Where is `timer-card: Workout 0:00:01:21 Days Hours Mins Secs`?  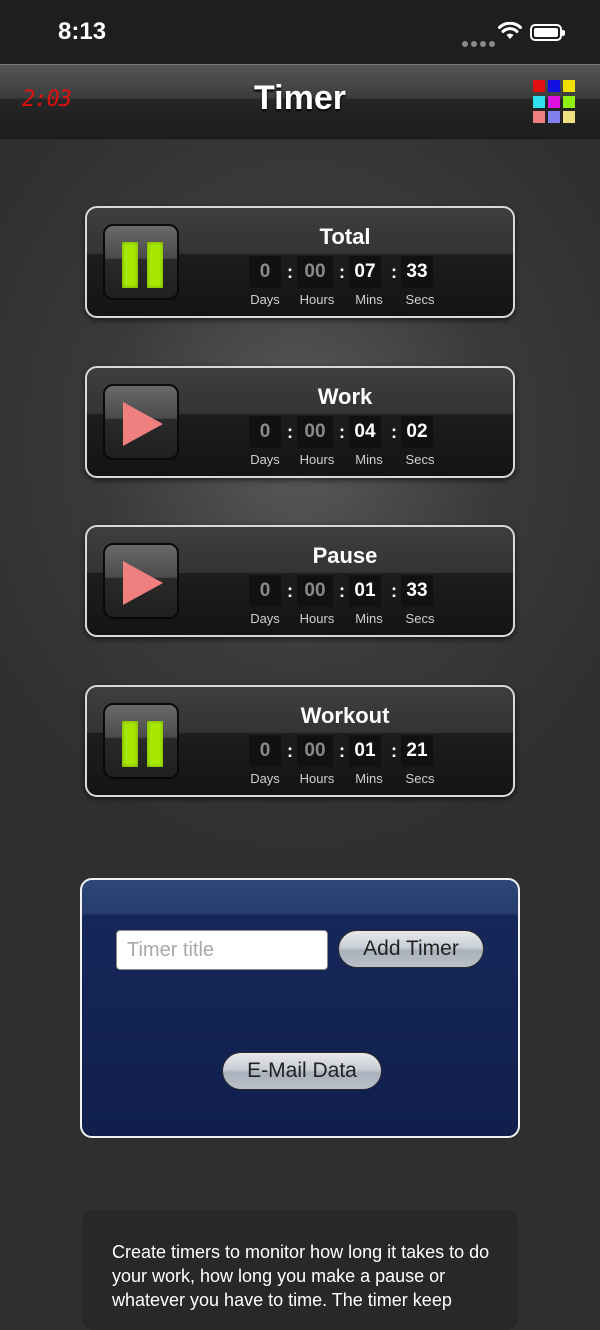
timer-card: Workout 0:00:01:21 Days Hours Mins Secs is located at coordinates (300, 741).